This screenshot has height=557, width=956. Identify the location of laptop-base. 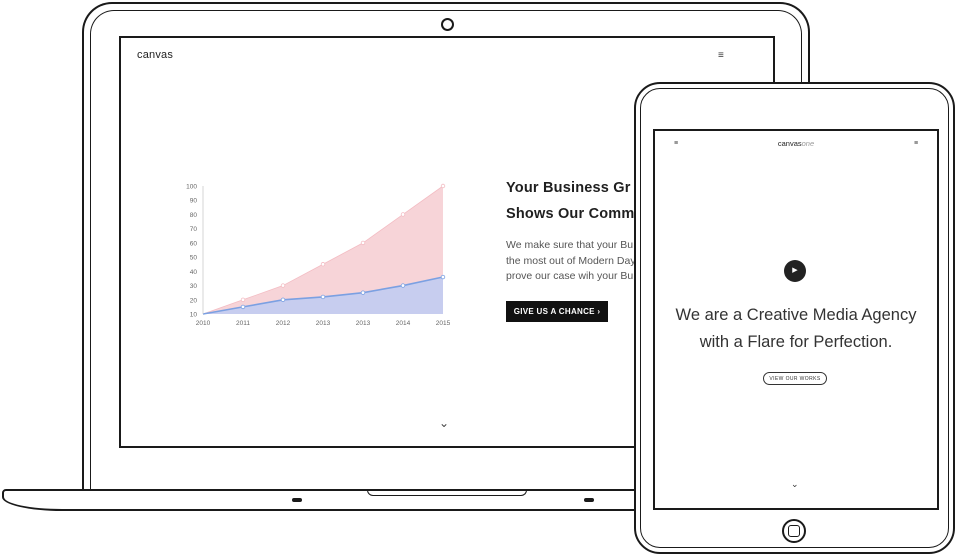
(352, 500).